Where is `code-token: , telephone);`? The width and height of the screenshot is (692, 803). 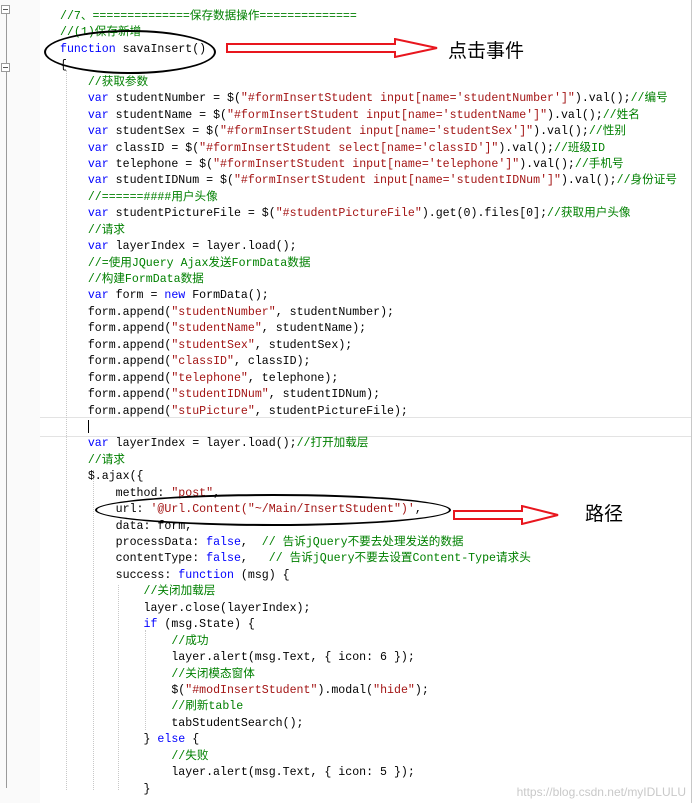
code-token: , telephone); is located at coordinates (293, 378).